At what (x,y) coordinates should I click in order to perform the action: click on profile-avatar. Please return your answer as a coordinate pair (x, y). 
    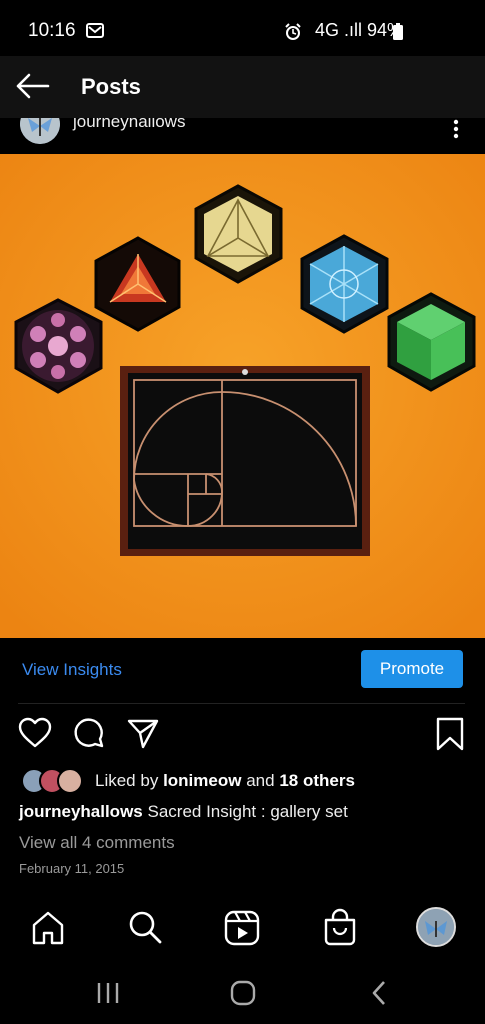
    Looking at the image, I should click on (436, 927).